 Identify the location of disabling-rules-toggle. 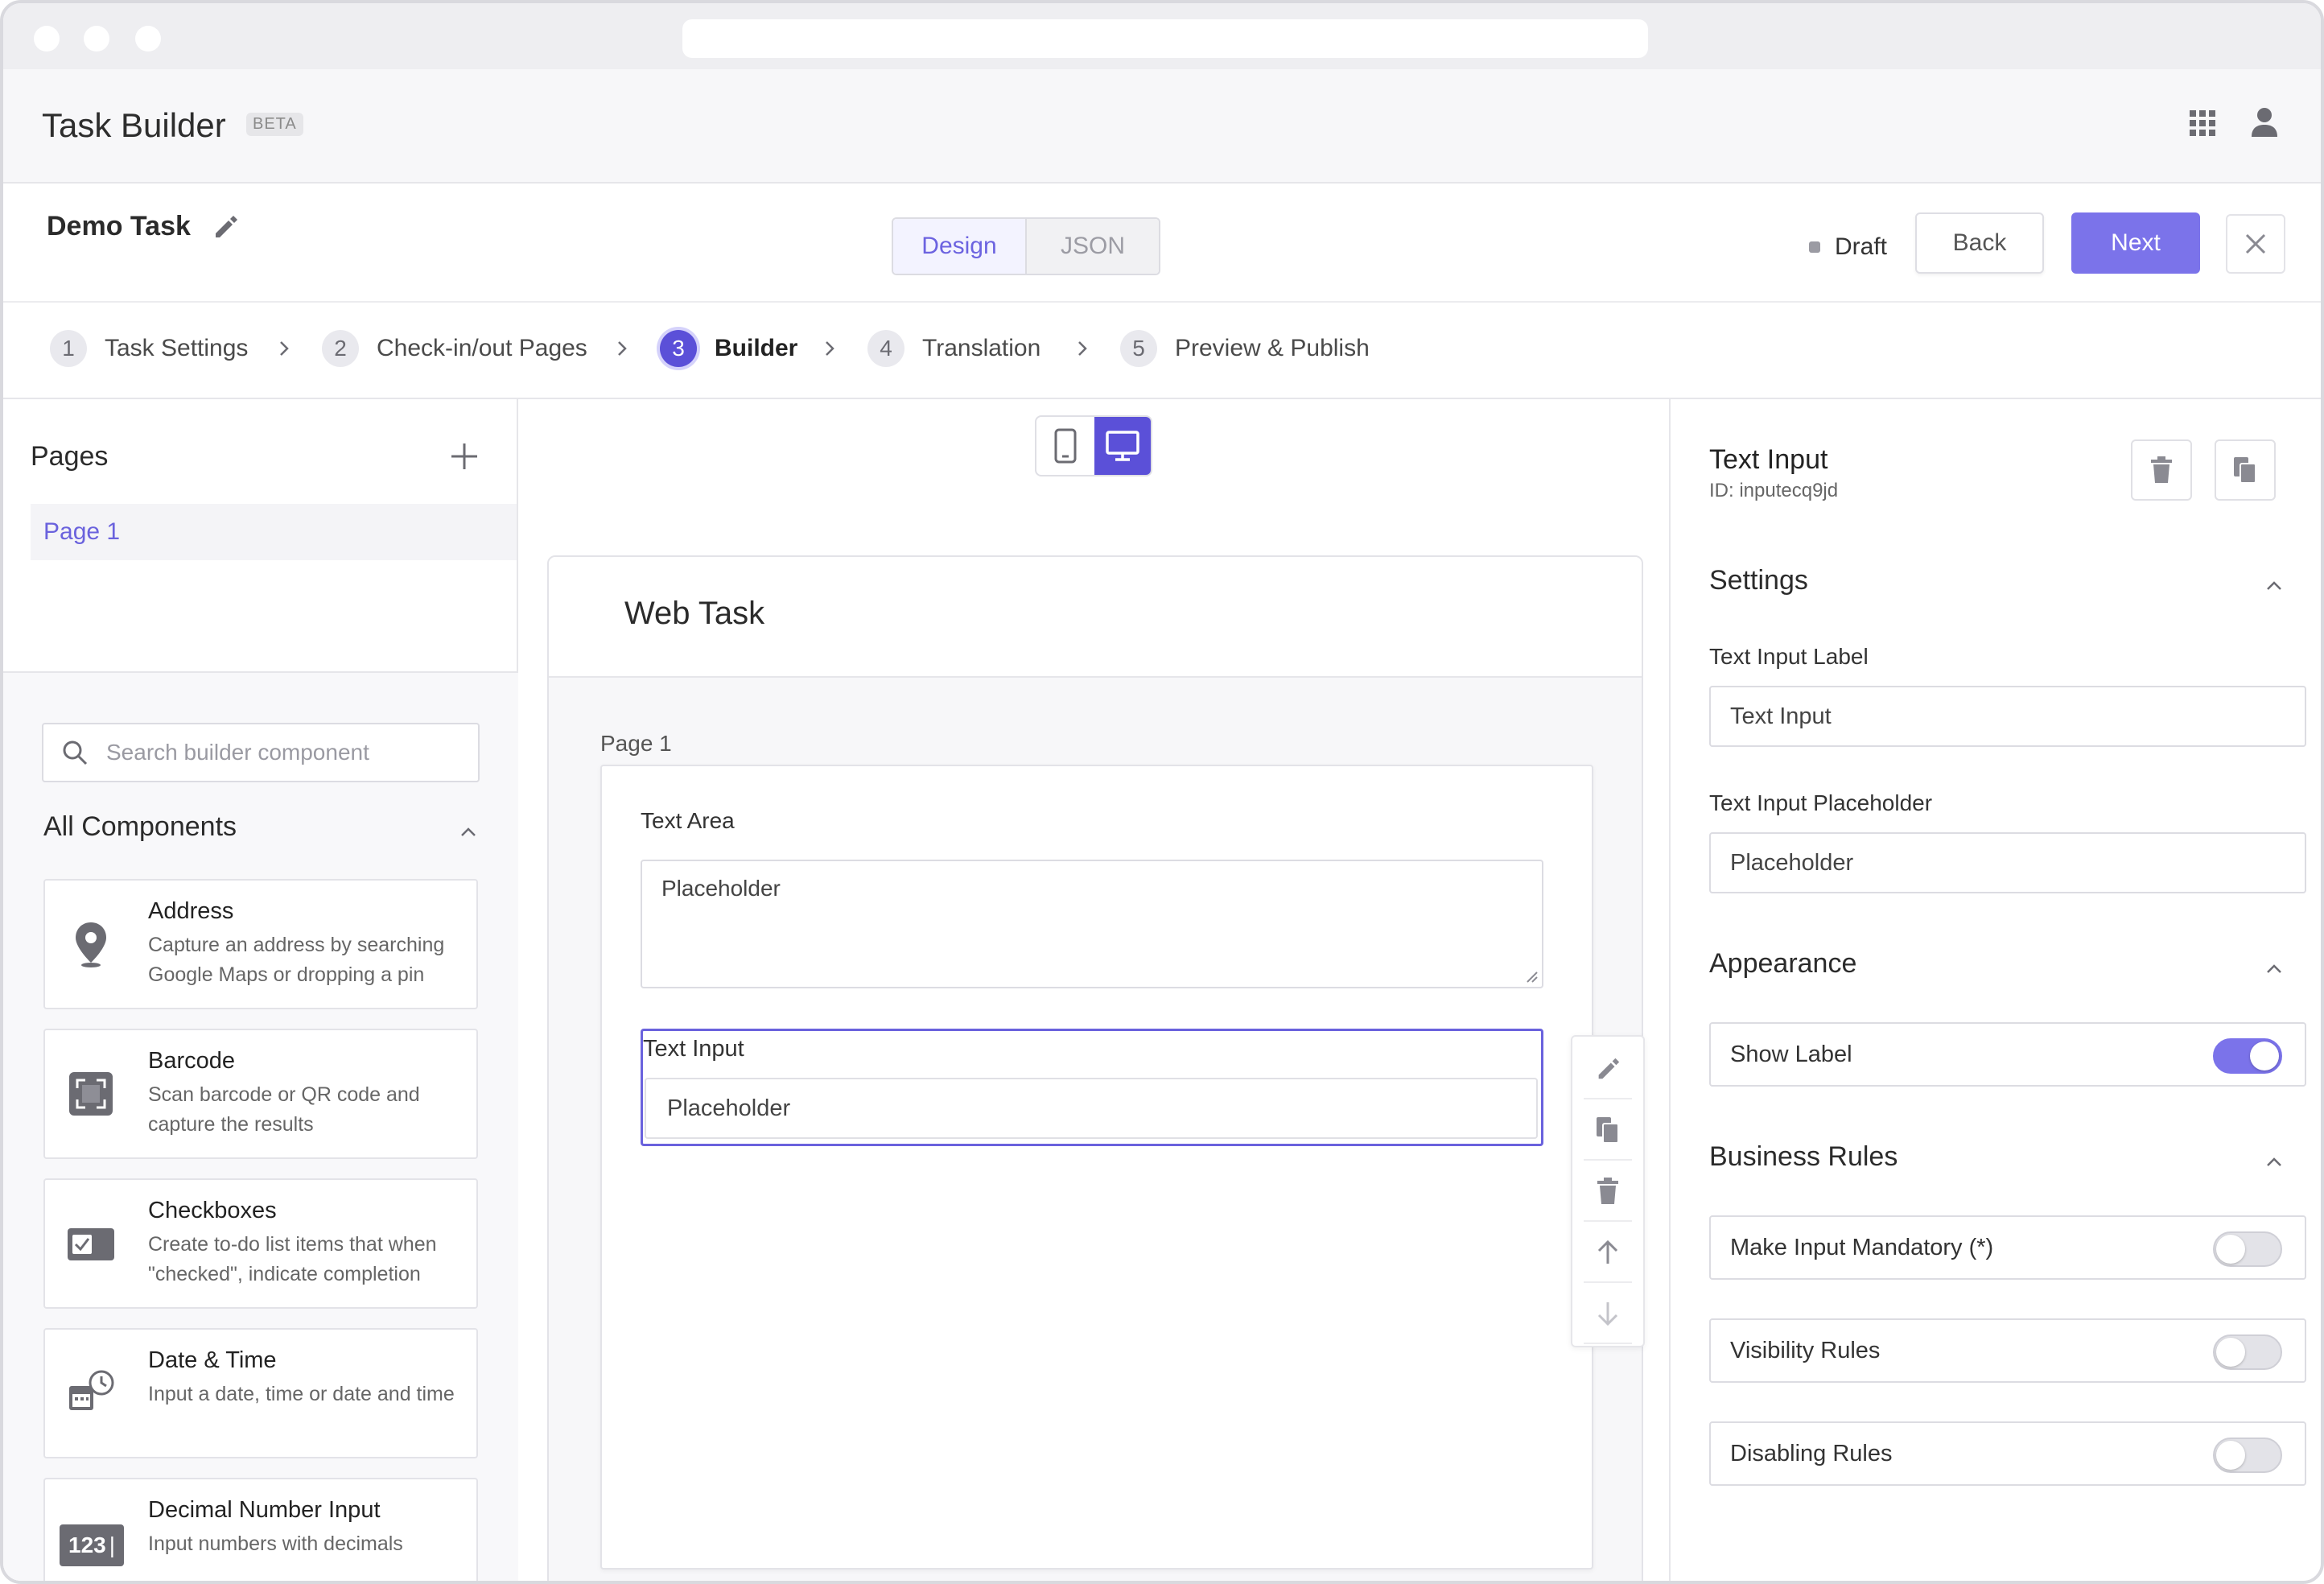
(2247, 1455).